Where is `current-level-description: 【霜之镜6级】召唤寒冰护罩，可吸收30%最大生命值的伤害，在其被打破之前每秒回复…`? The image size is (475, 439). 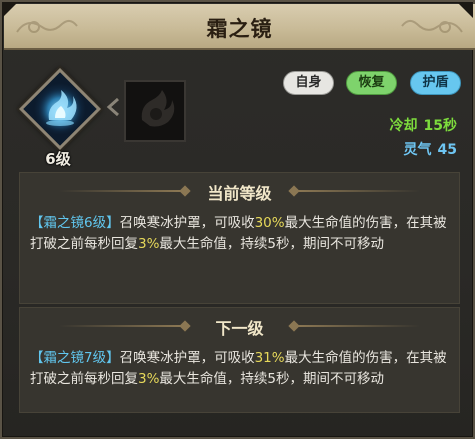
current-level-description: 【霜之镜6级】召唤寒冰护罩，可吸收30%最大生命值的伤害，在其被打破之前每秒回复… is located at coordinates (240, 234).